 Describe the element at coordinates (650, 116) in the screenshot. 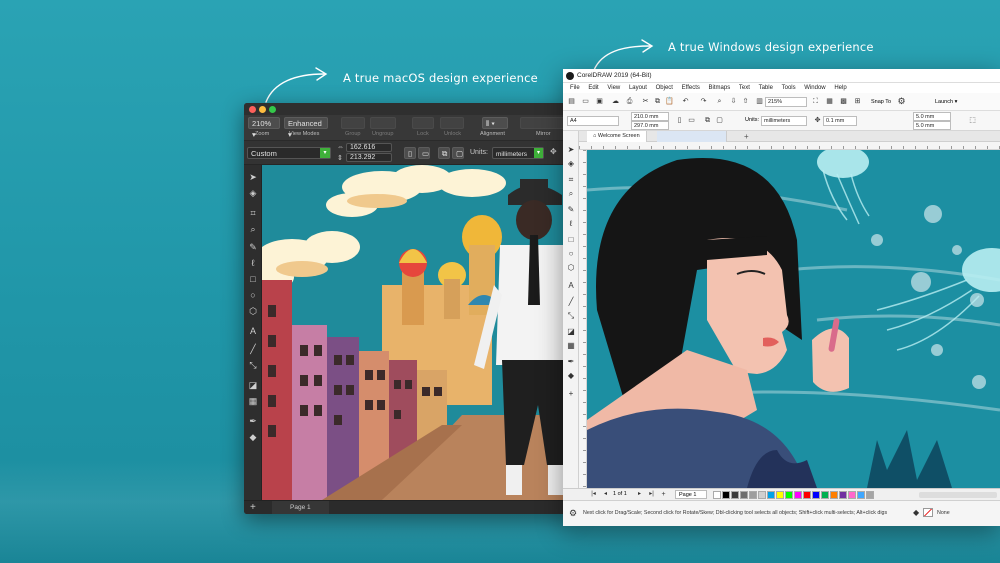

I see `page-width-field: 210.0 mm` at that location.